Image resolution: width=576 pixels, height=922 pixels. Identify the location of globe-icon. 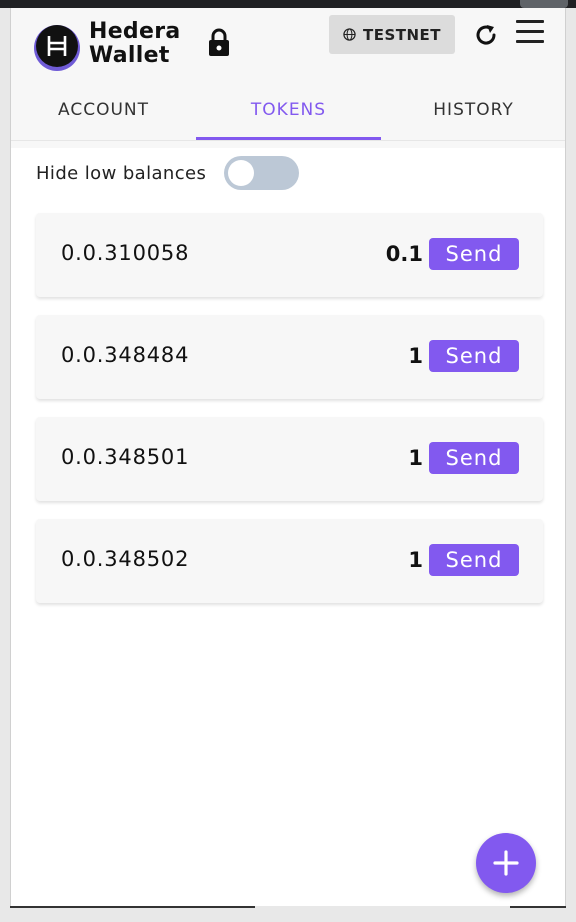
(349, 34).